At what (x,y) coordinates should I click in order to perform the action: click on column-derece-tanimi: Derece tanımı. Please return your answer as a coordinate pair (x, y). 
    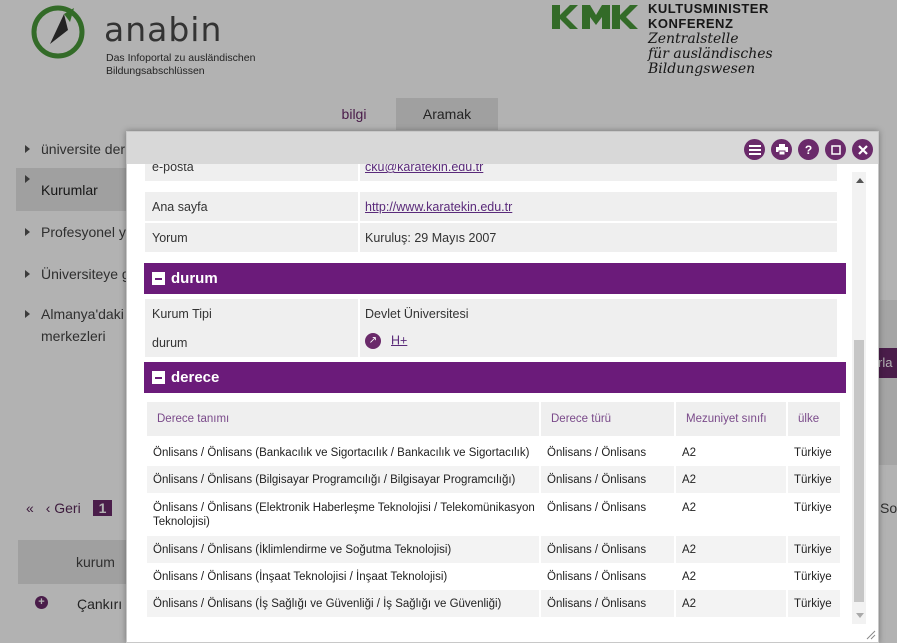
    Looking at the image, I should click on (343, 419).